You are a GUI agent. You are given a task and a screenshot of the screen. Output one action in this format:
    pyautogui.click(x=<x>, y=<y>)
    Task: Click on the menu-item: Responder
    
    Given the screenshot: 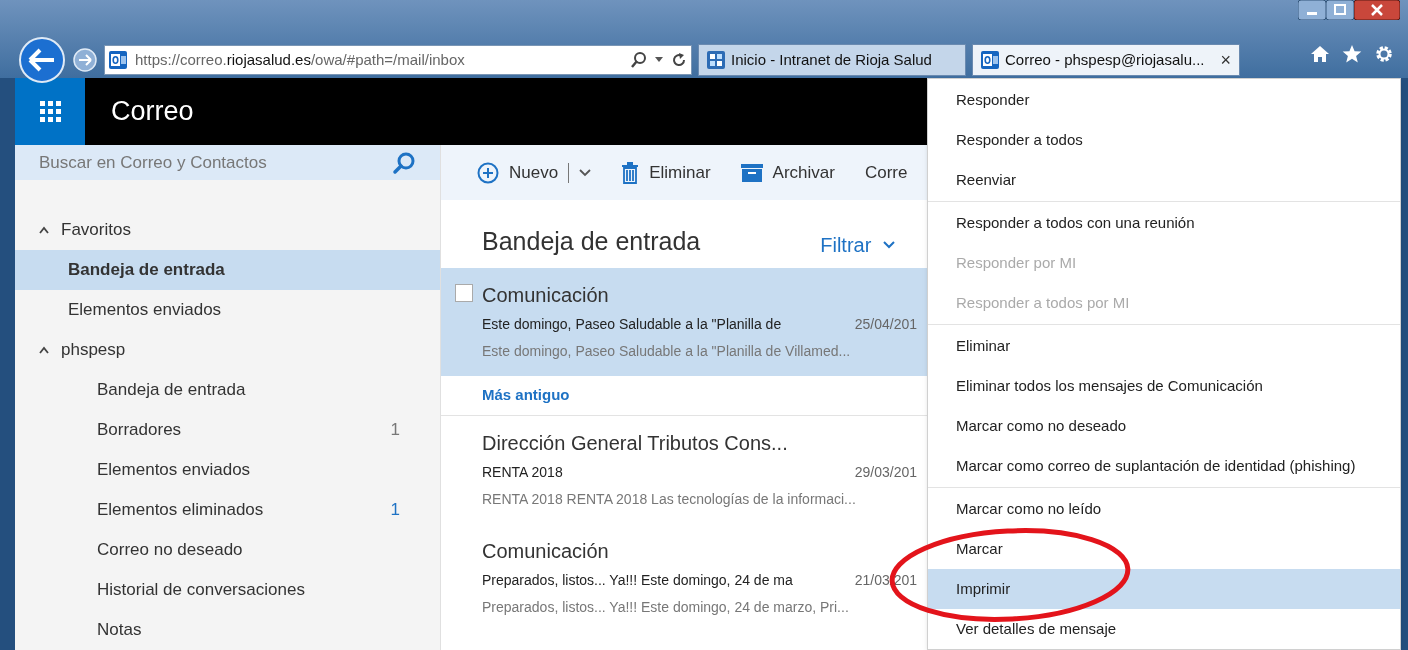 What is the action you would take?
    pyautogui.click(x=1164, y=100)
    